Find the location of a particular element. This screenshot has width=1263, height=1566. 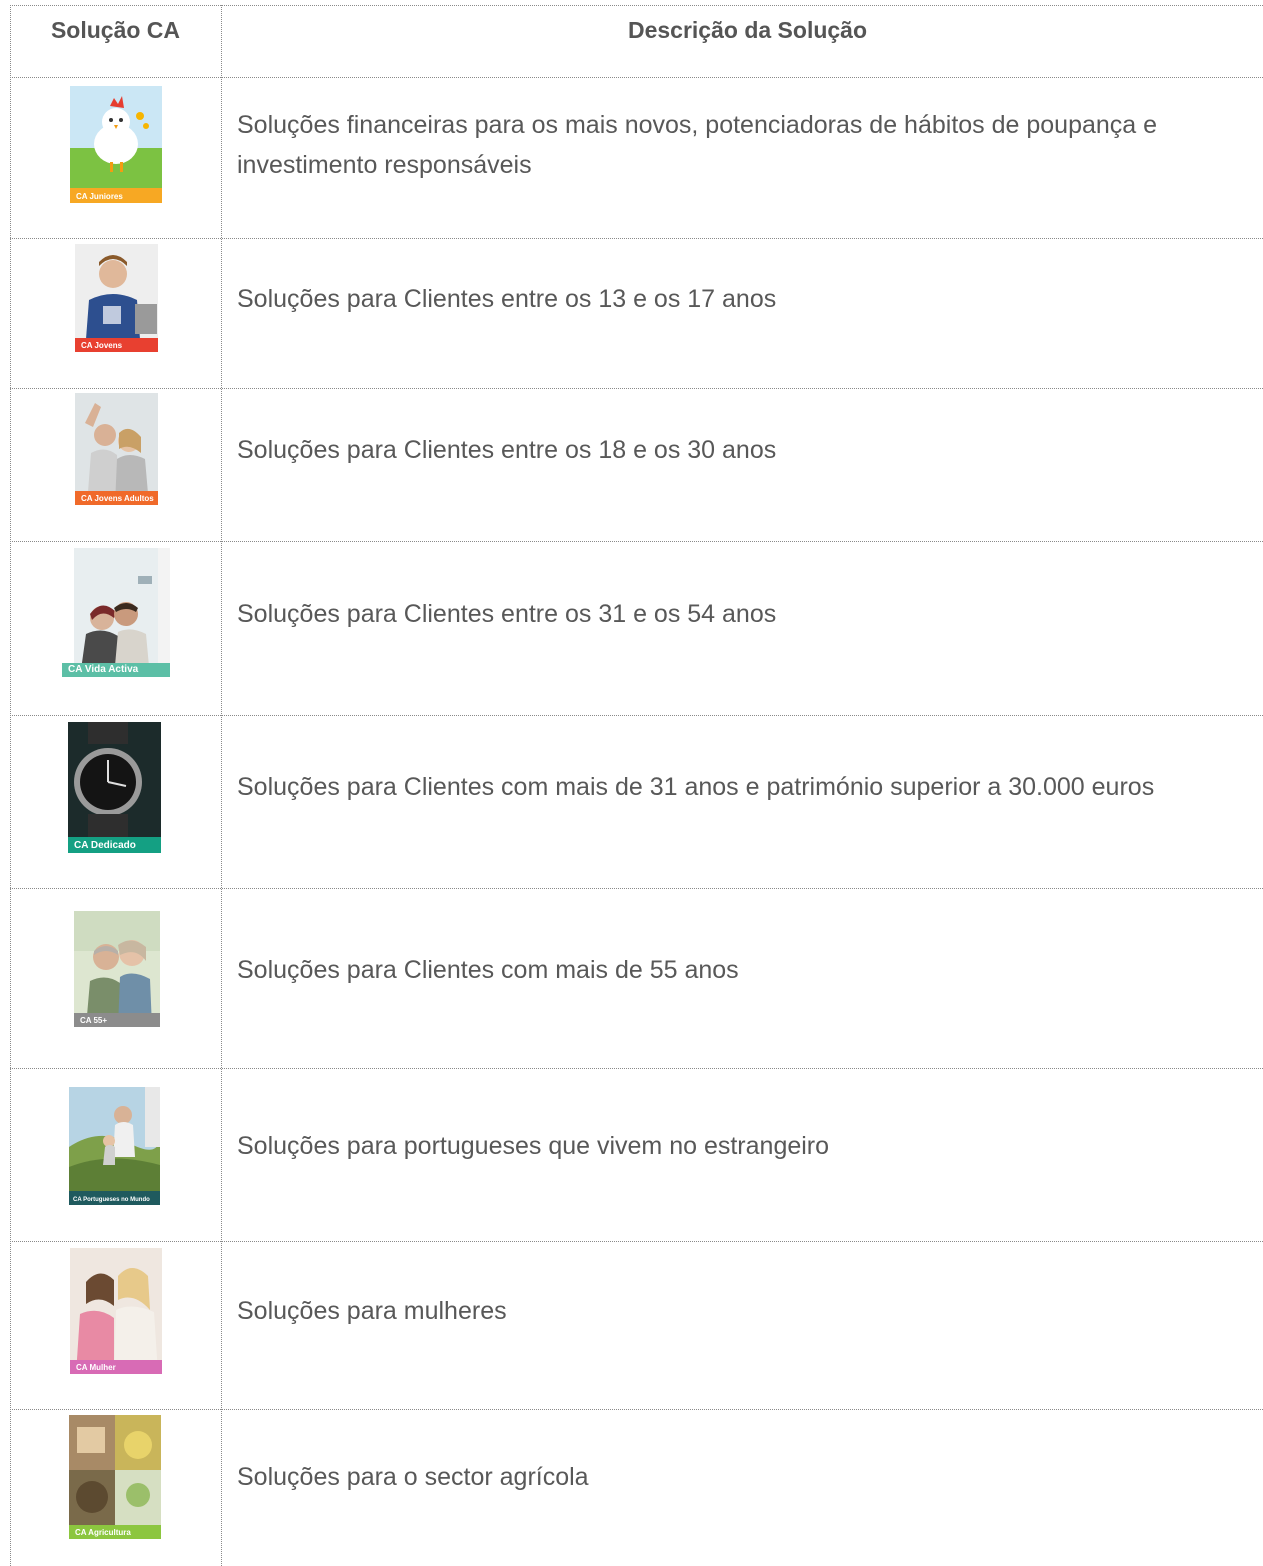

thumb-ca-55: CA 55+ is located at coordinates (117, 969).